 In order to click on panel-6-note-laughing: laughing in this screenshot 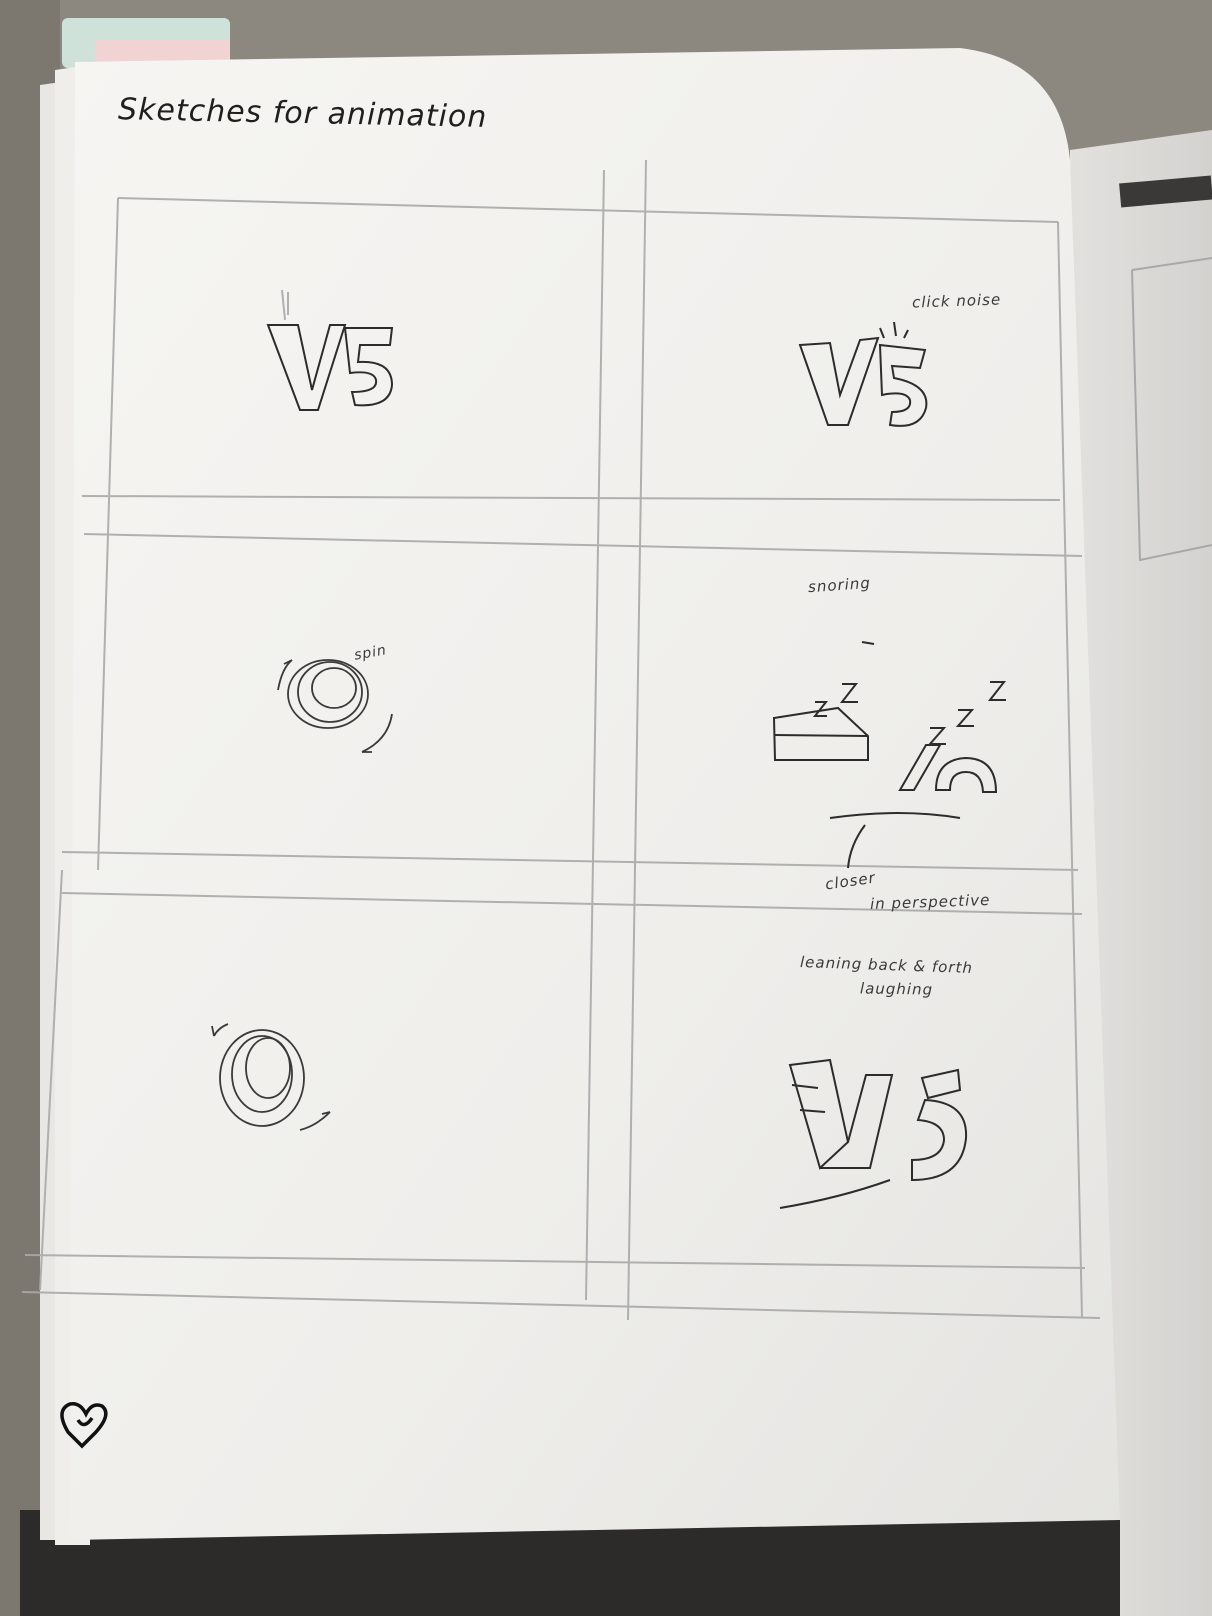, I will do `click(896, 989)`.